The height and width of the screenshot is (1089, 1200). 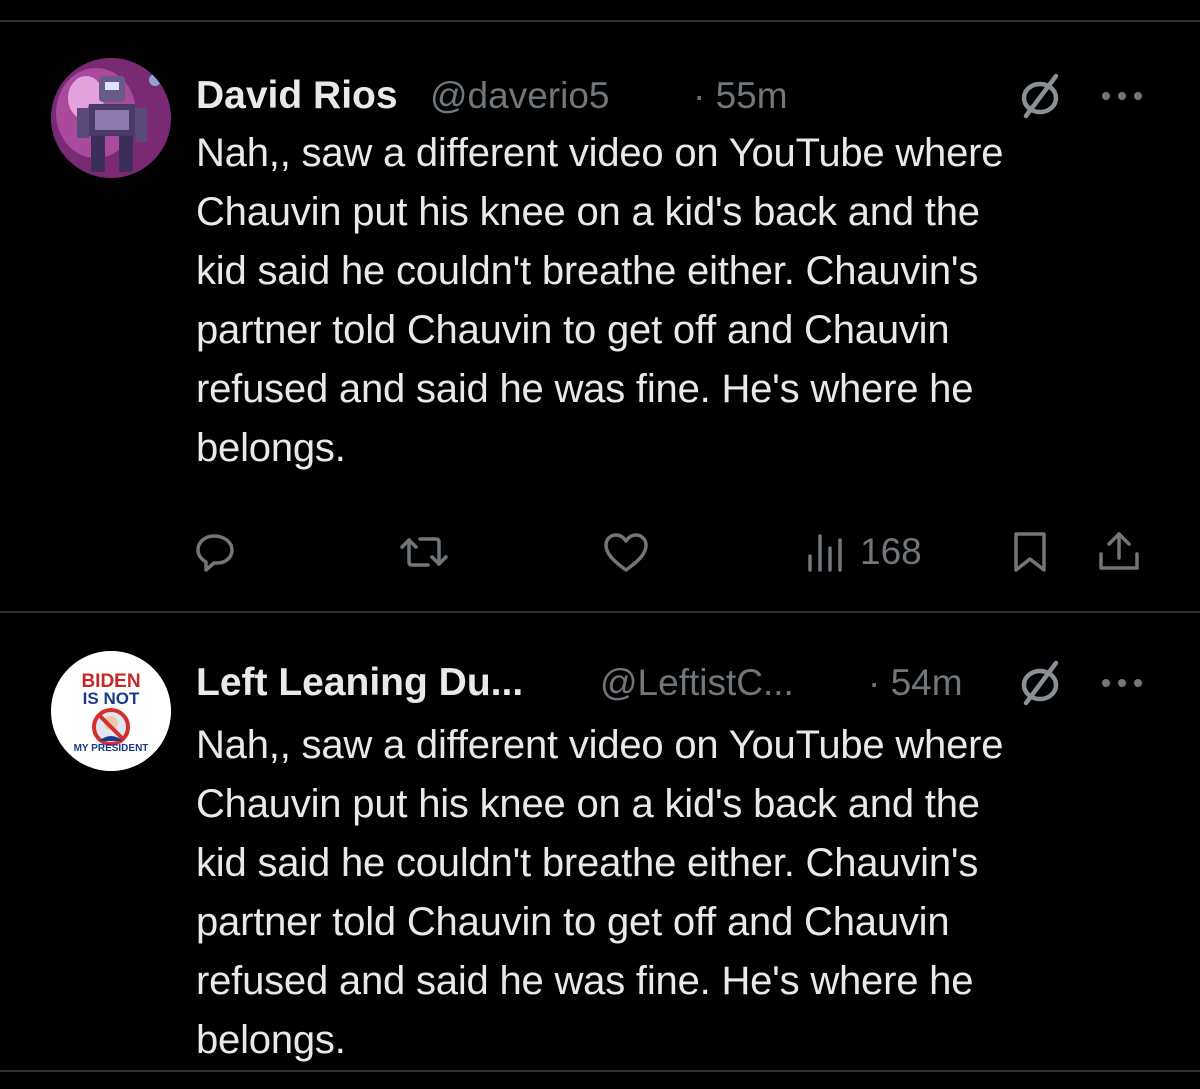 I want to click on views-button: 168, so click(x=864, y=552).